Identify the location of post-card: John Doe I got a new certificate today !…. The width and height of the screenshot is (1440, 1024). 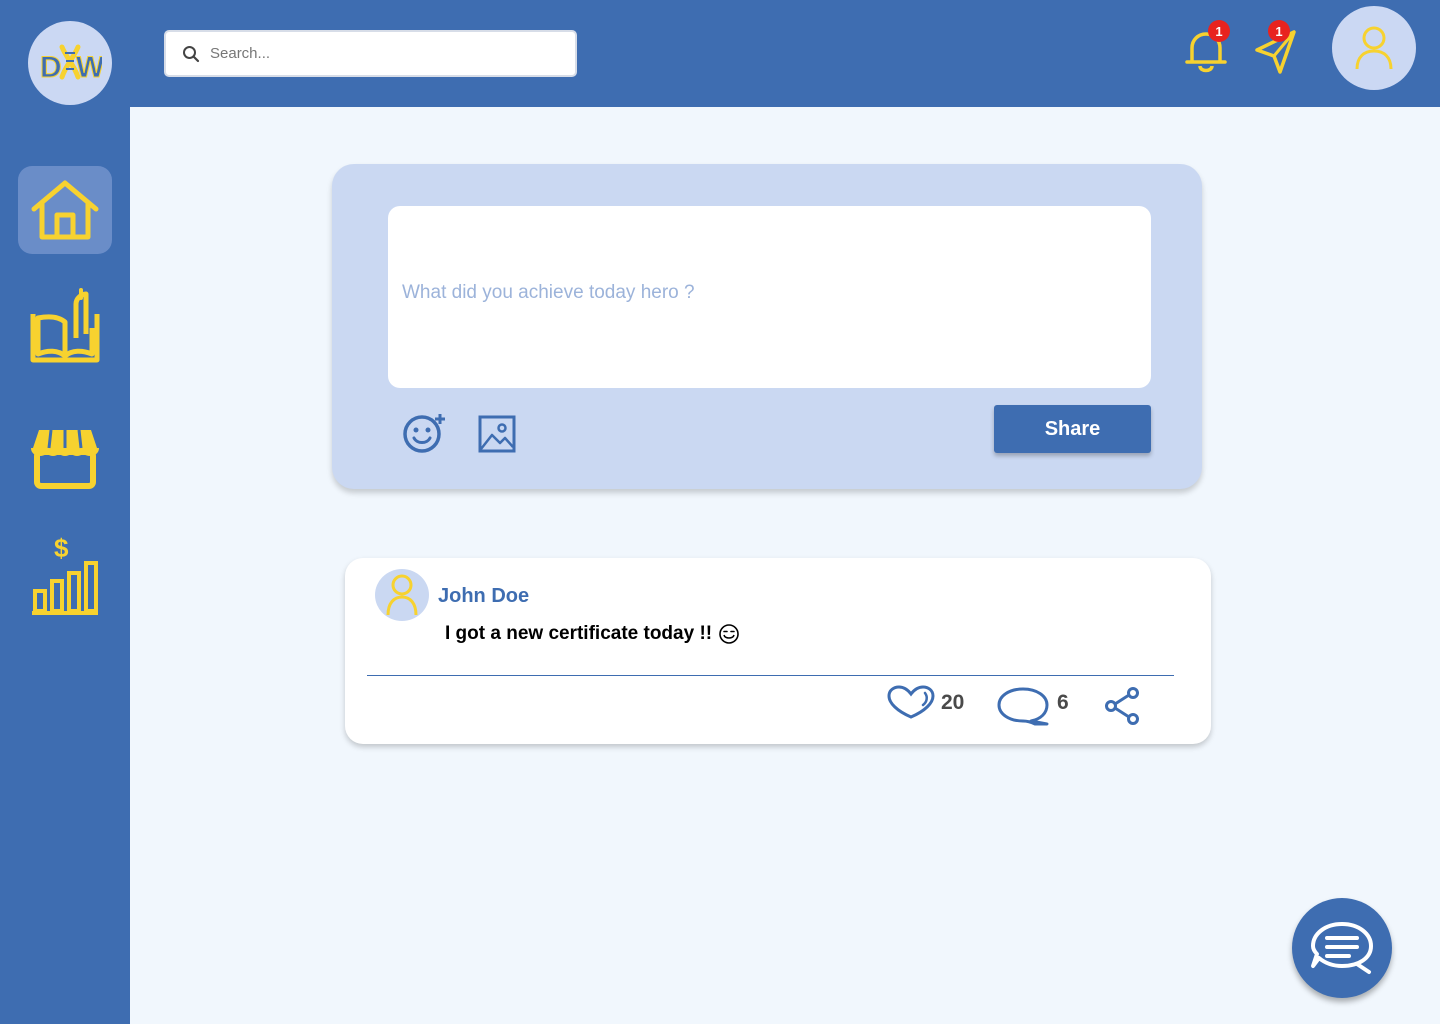
(778, 651).